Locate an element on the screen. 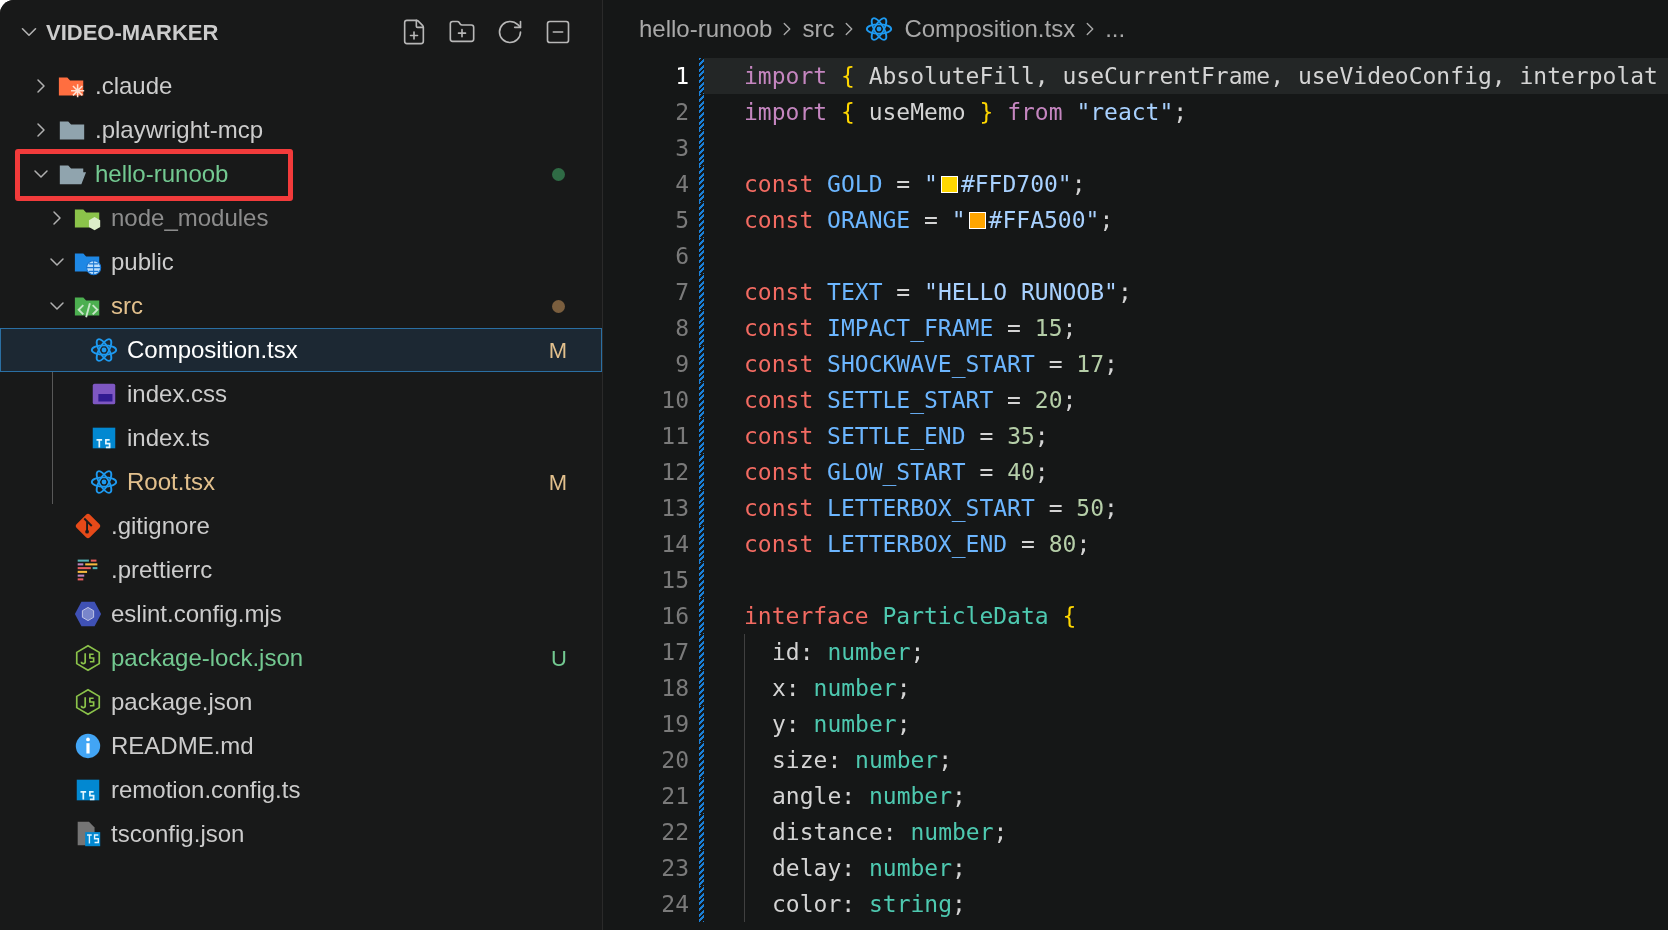 The image size is (1668, 930). tree-row: src is located at coordinates (301, 306).